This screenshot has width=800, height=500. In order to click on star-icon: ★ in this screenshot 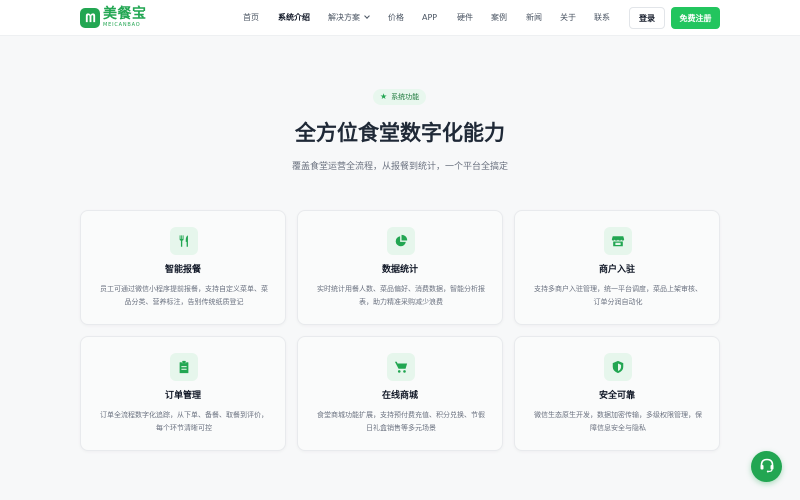, I will do `click(384, 96)`.